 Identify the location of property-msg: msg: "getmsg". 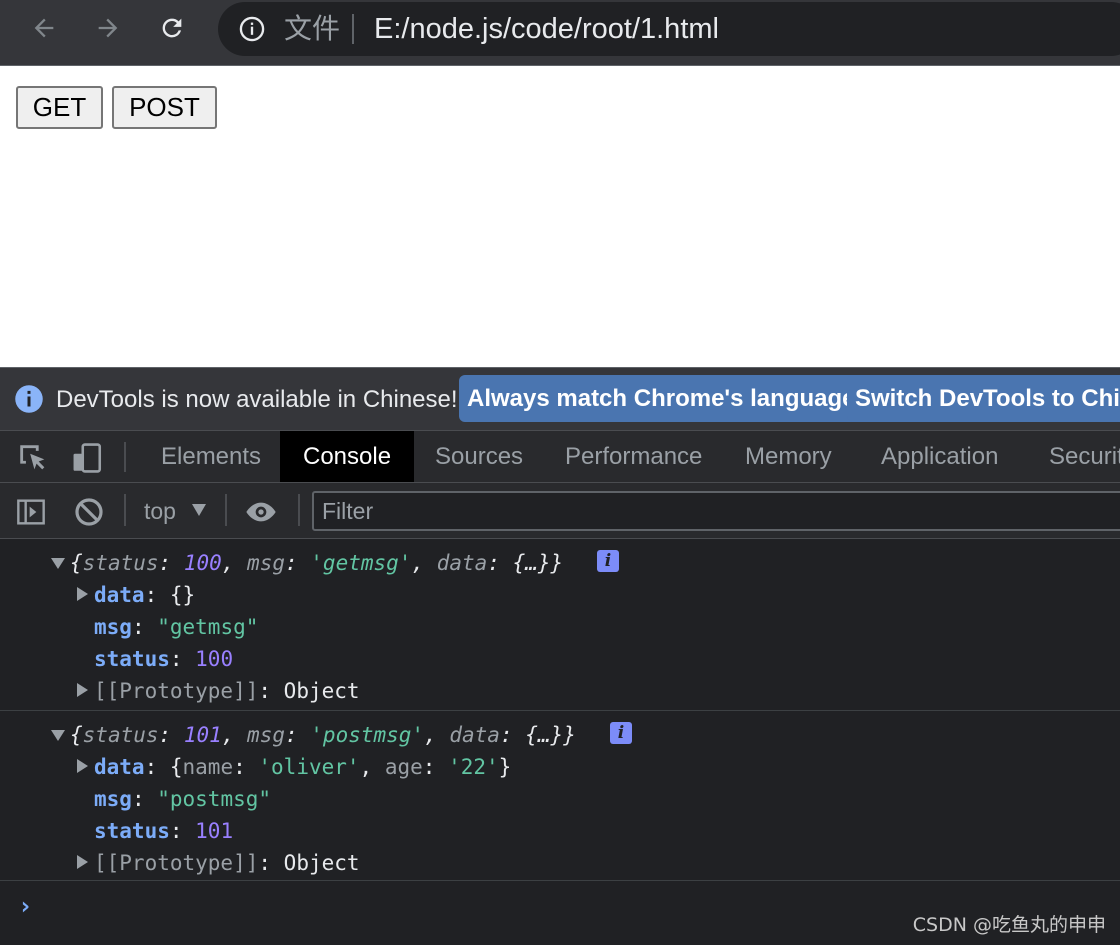
(176, 627).